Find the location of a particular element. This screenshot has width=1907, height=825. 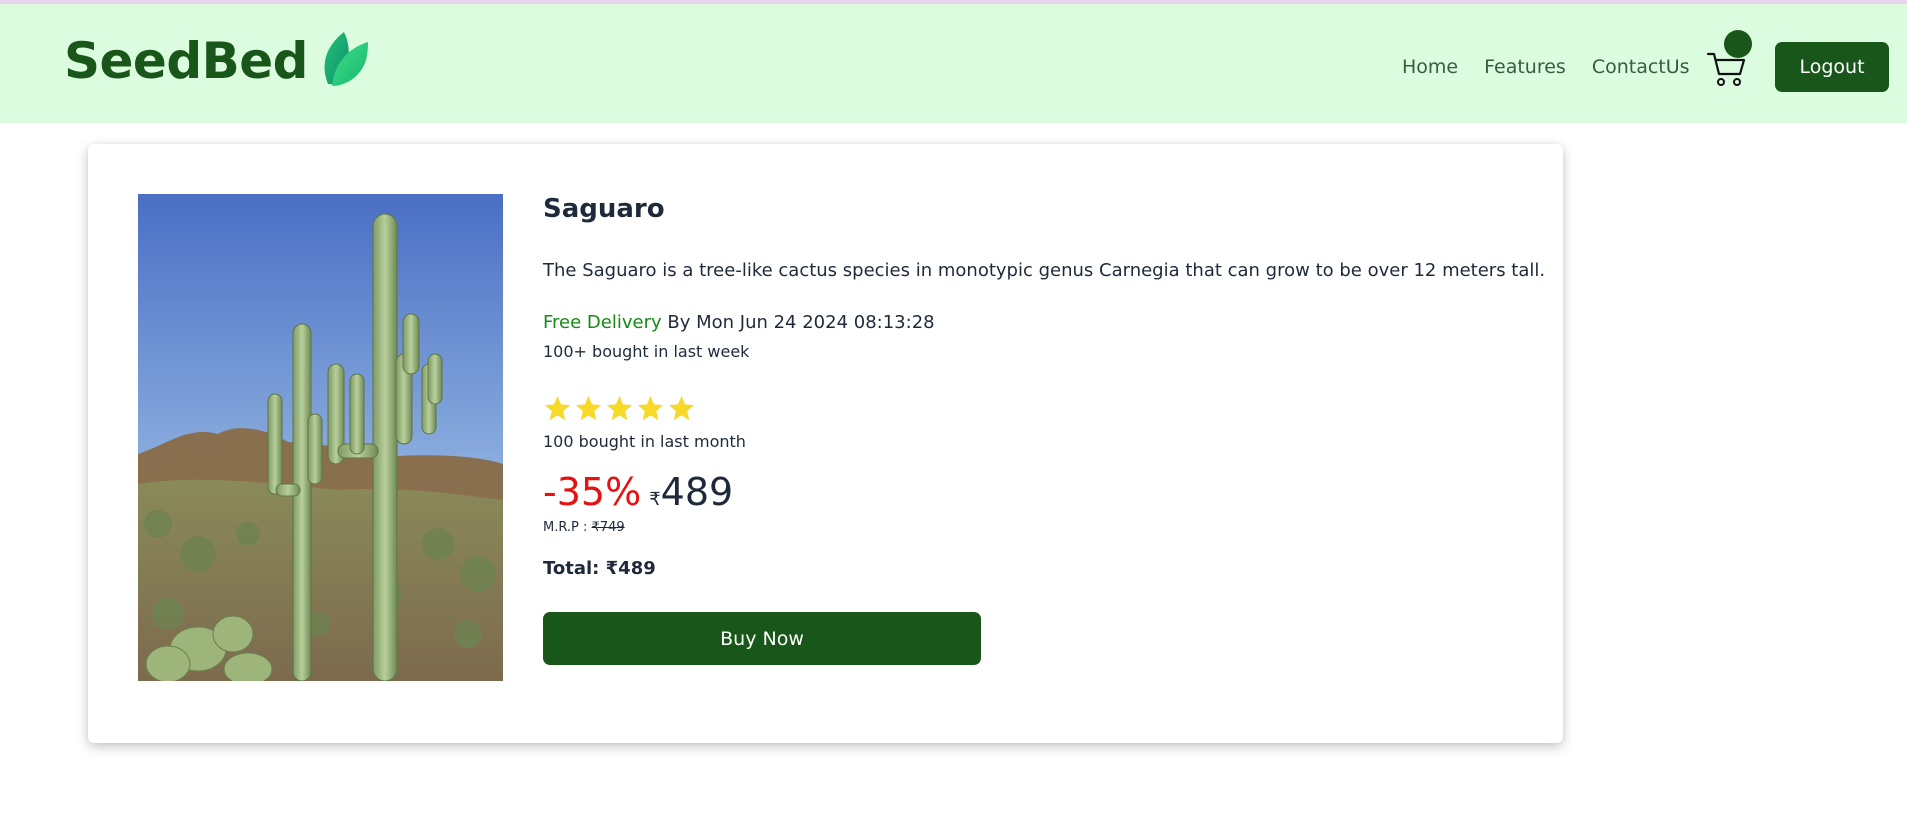

leaf-logo-icon is located at coordinates (346, 59).